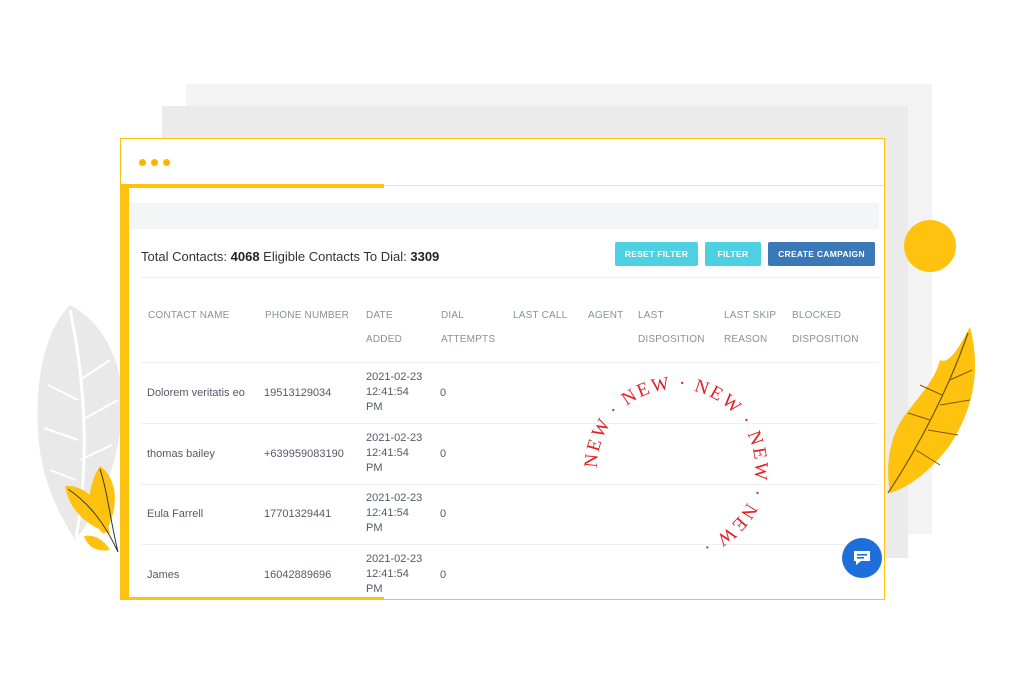  What do you see at coordinates (188, 316) in the screenshot?
I see `column-header-contact-name: CONTACT NAME` at bounding box center [188, 316].